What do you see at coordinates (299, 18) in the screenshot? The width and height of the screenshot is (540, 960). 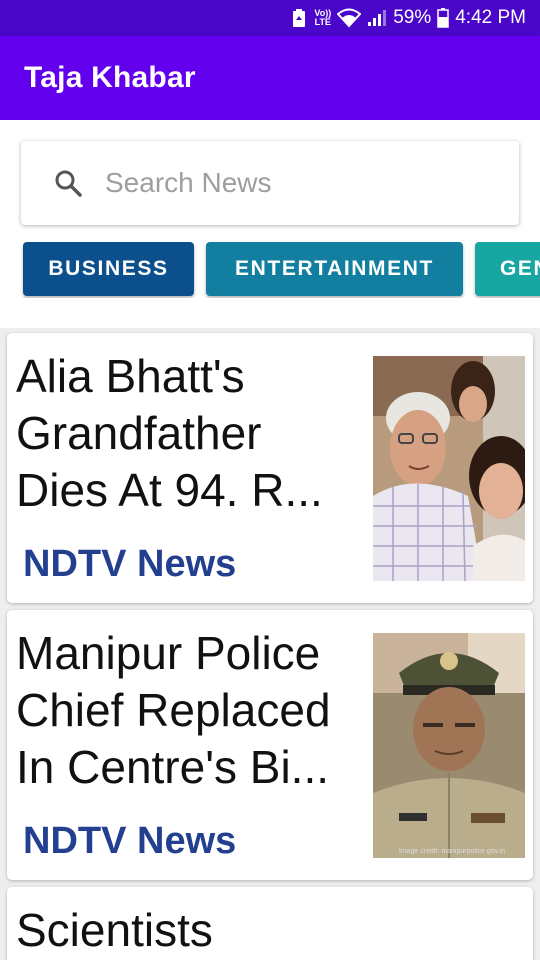 I see `data-saver-icon` at bounding box center [299, 18].